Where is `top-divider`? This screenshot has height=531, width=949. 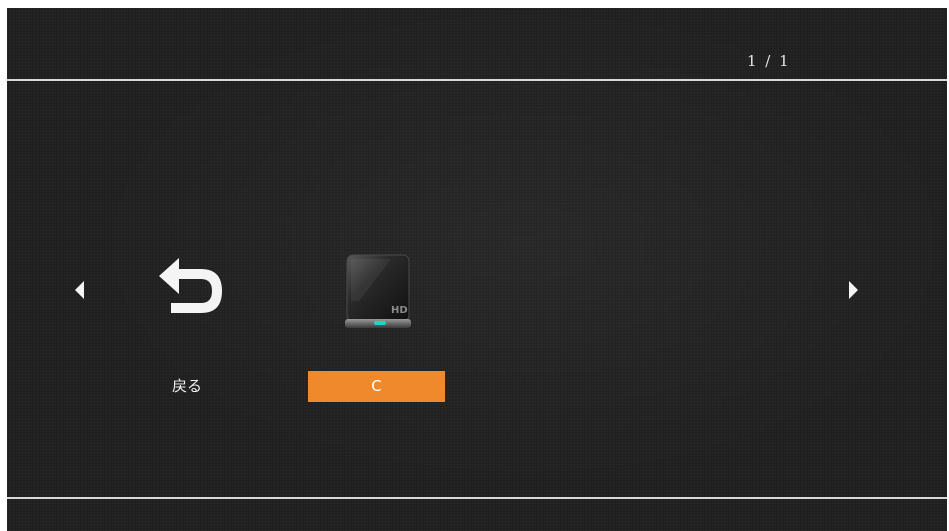 top-divider is located at coordinates (477, 80).